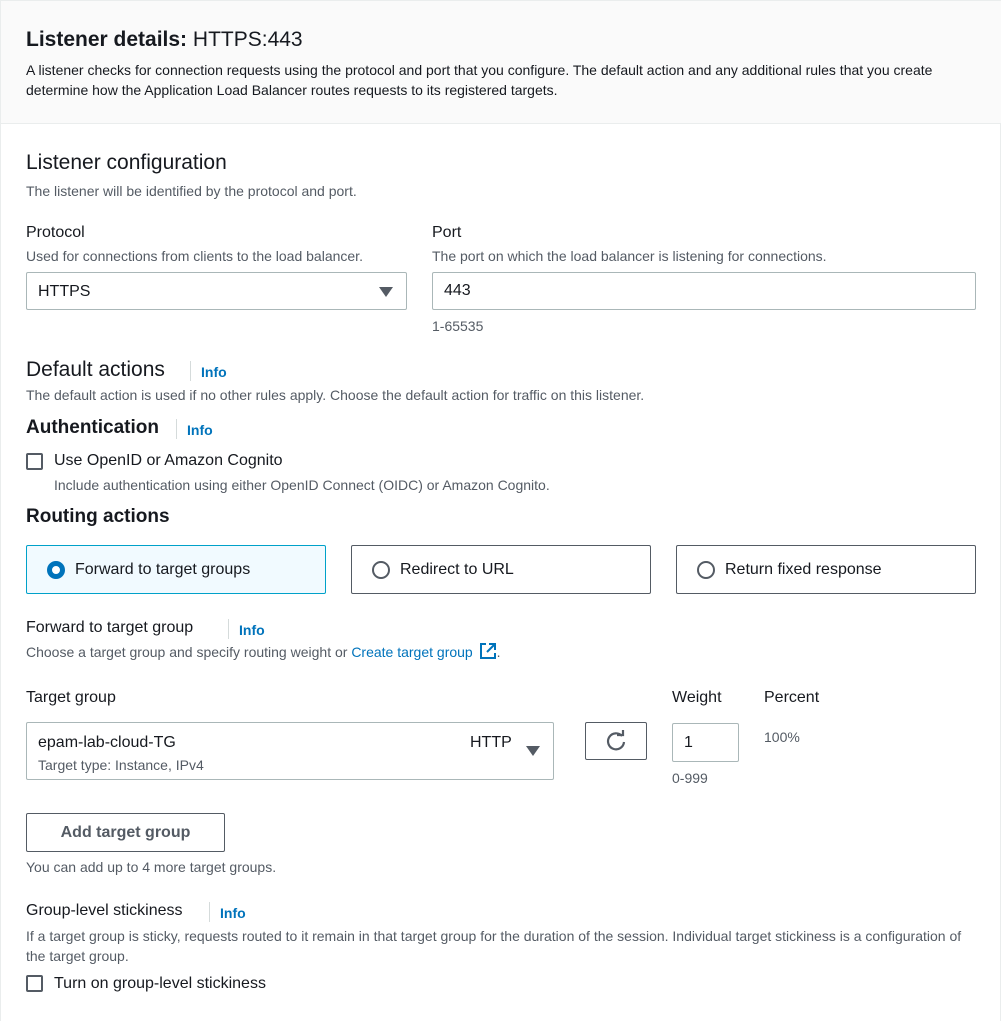  Describe the element at coordinates (688, 742) in the screenshot. I see `weight-input-value: 1` at that location.